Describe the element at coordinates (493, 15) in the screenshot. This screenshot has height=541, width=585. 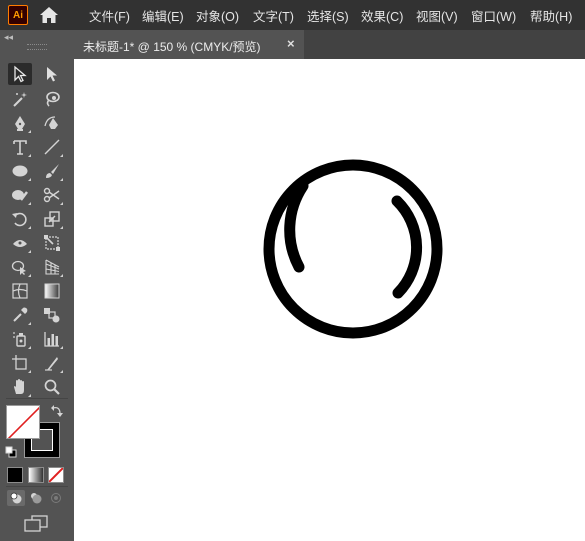
I see `menu-window: 窗口(W)` at that location.